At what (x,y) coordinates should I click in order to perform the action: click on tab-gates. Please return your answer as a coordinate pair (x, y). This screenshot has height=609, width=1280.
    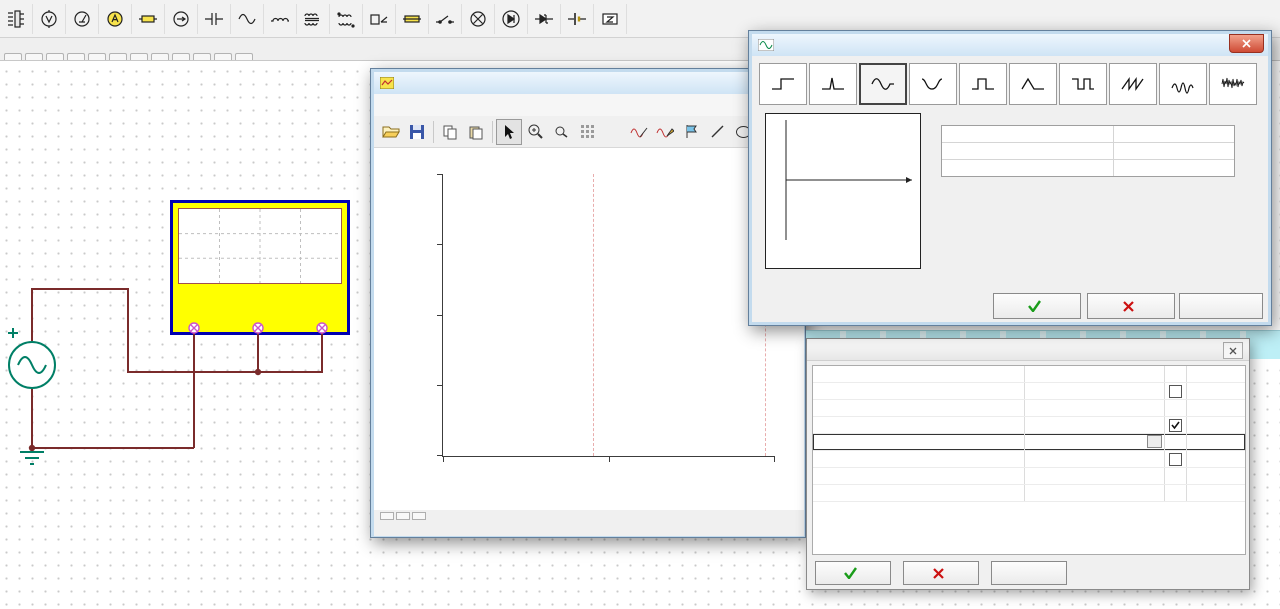
    Looking at the image, I should click on (118, 56).